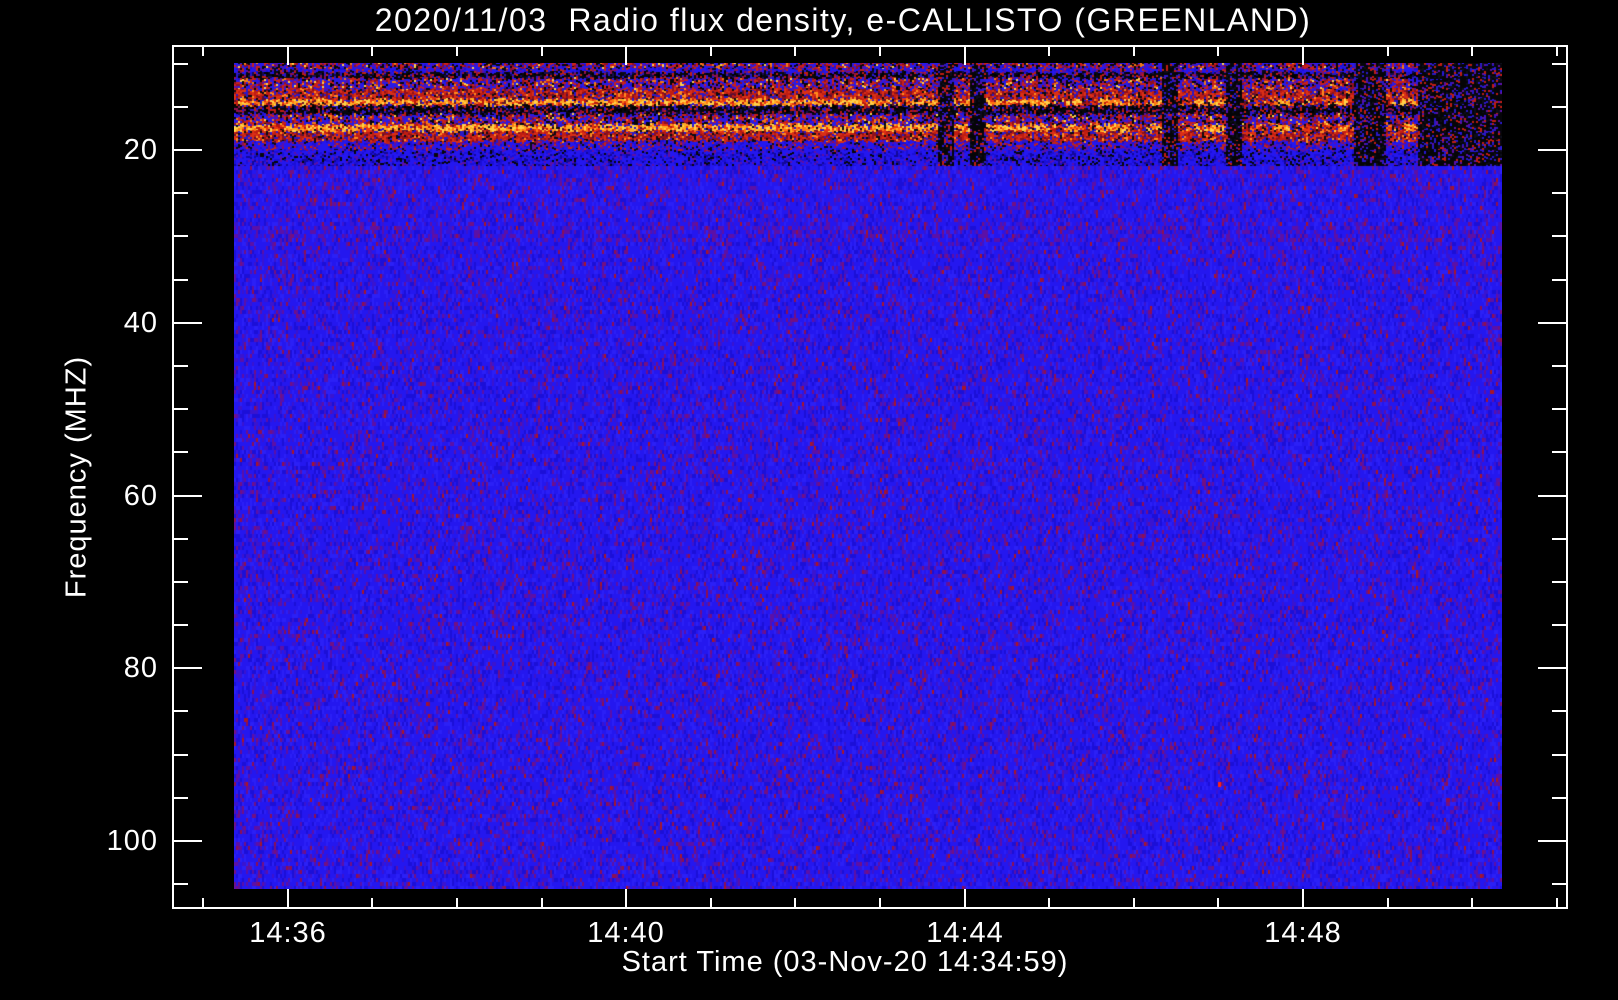  Describe the element at coordinates (845, 962) in the screenshot. I see `x-axis-title: Start Time (03-Nov-20 14:34:59)` at that location.